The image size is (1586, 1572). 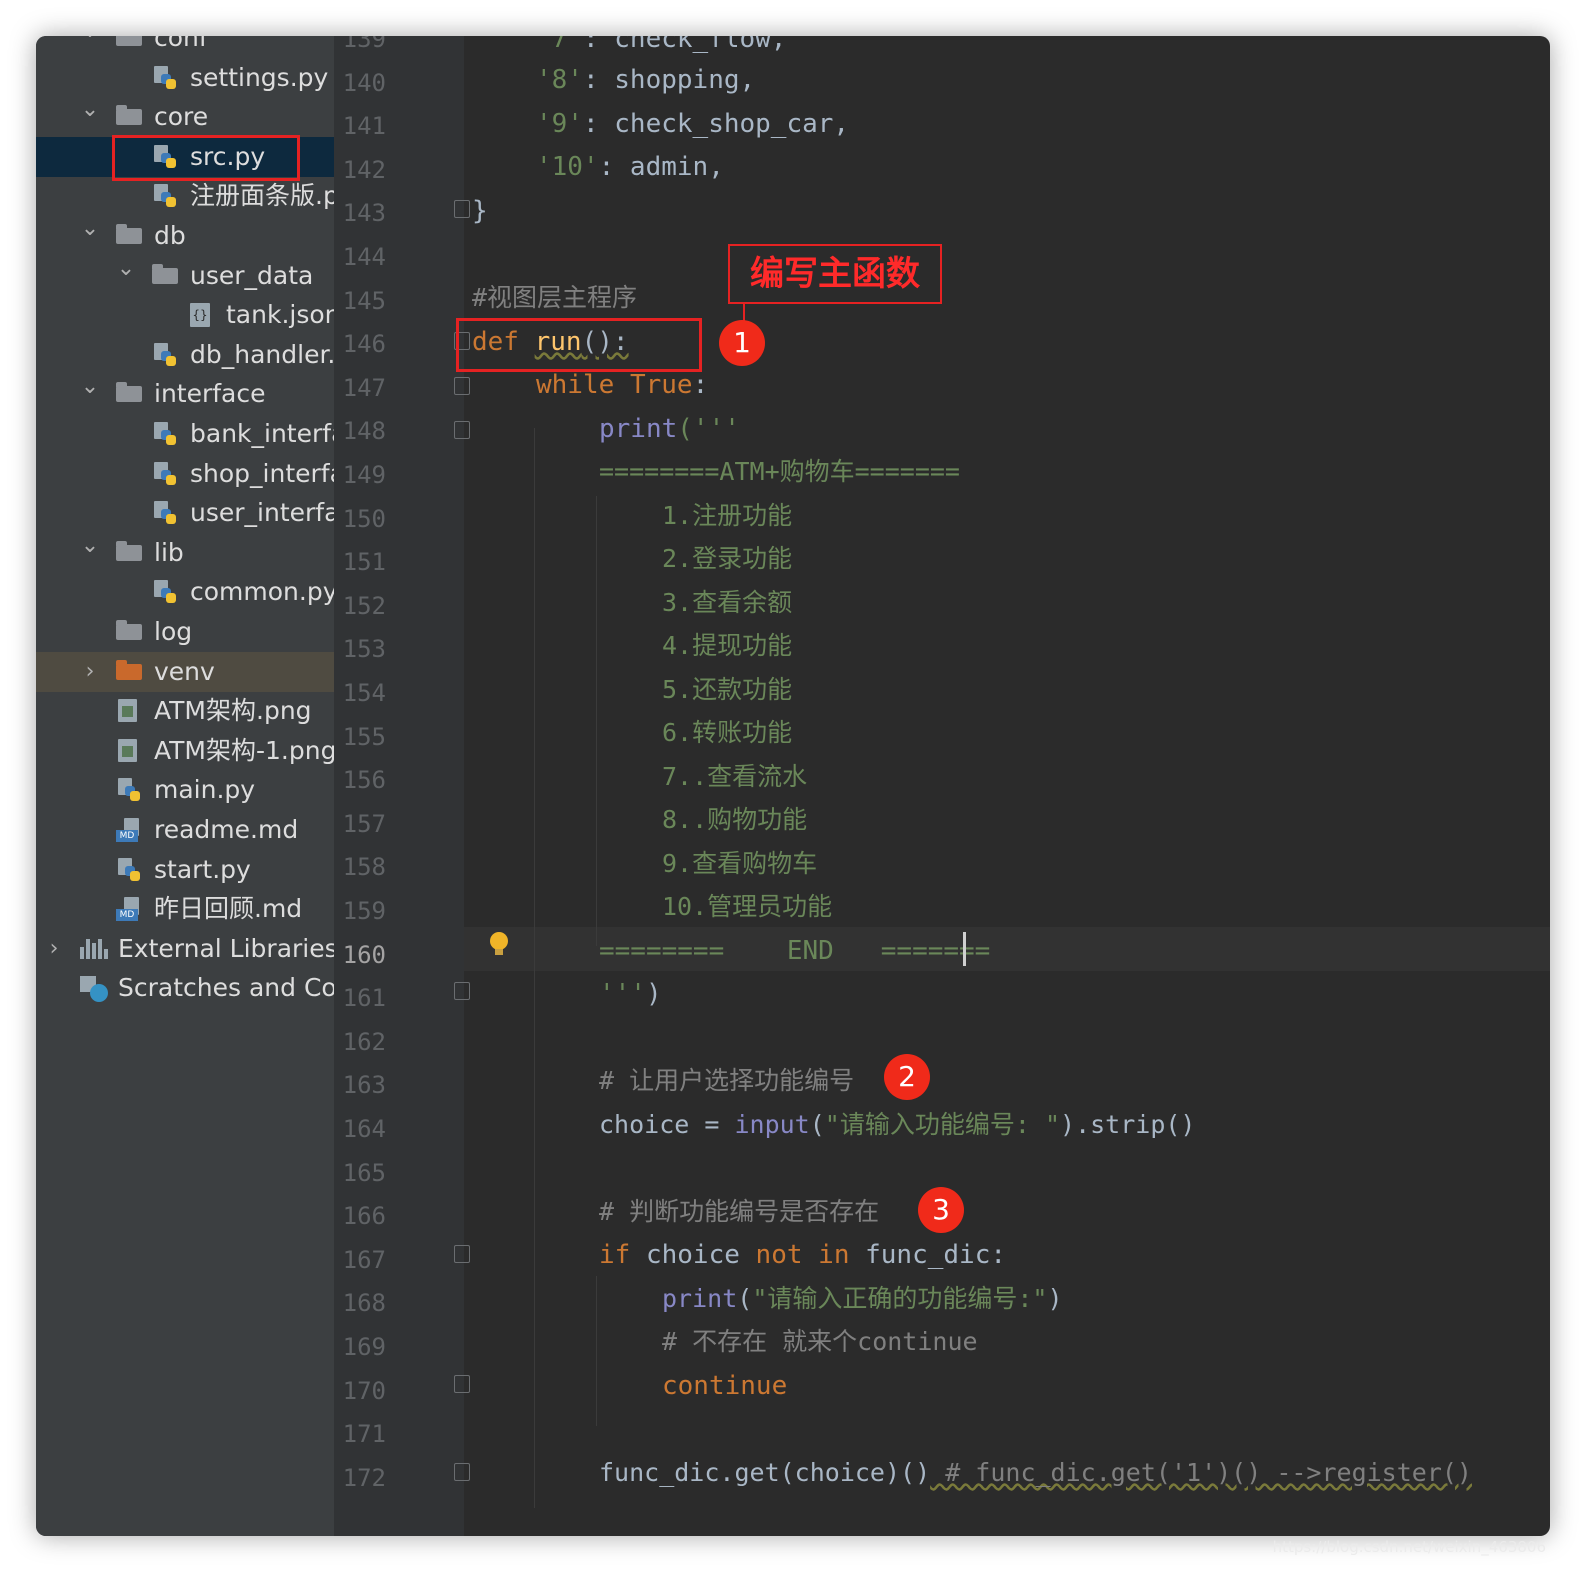 What do you see at coordinates (739, 1211) in the screenshot?
I see `code-line-166: # 判断功能编号是否存在` at bounding box center [739, 1211].